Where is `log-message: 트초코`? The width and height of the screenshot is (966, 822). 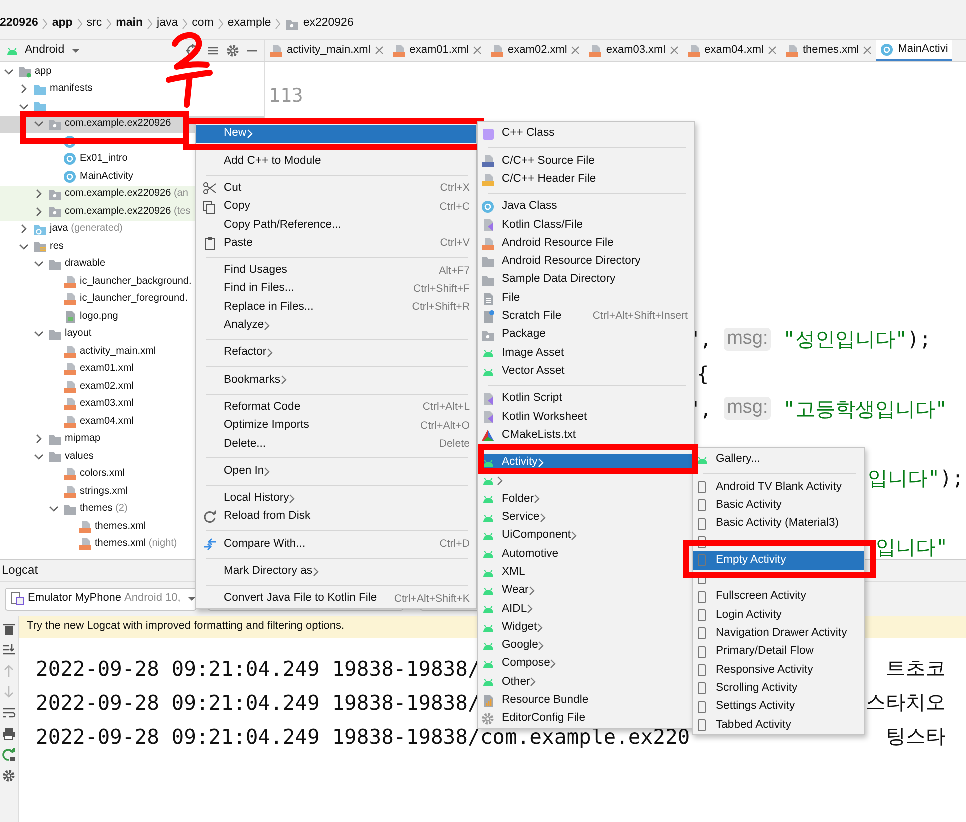 log-message: 트초코 is located at coordinates (916, 669).